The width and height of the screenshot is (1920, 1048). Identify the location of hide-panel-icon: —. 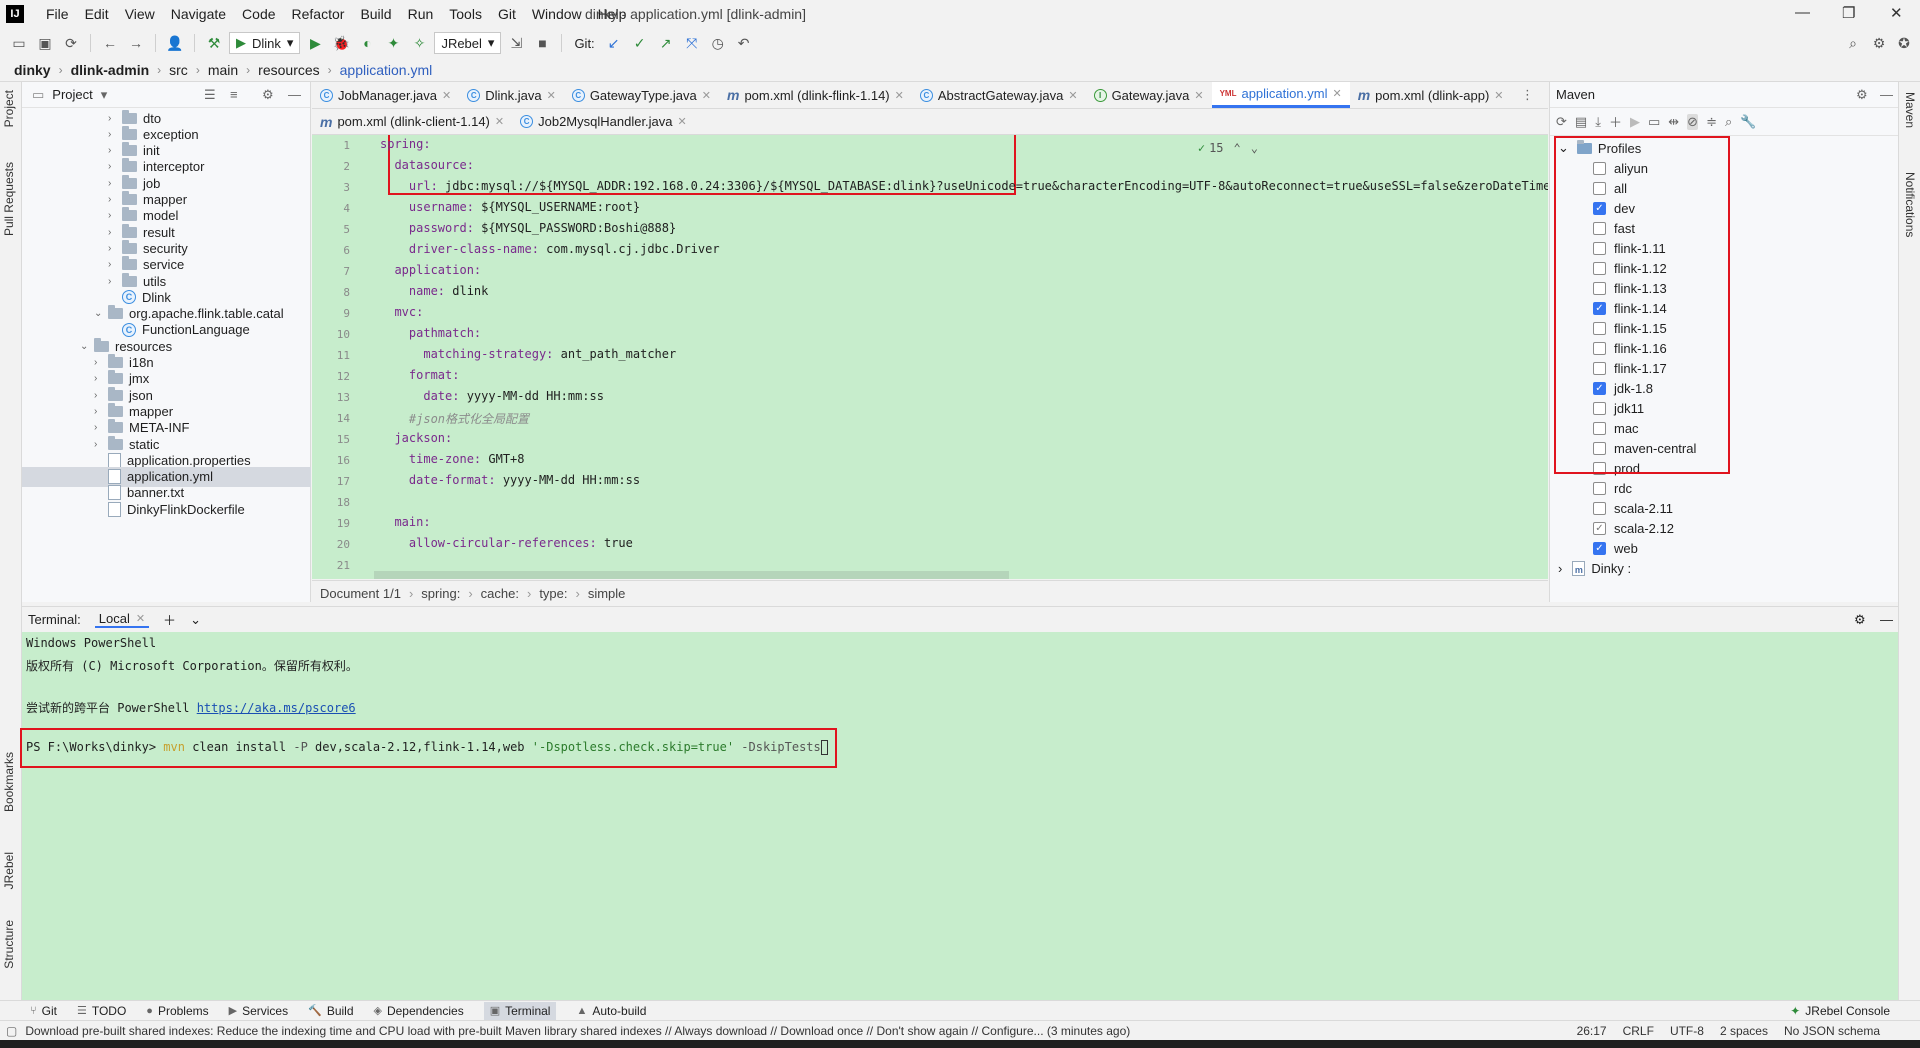
(294, 94).